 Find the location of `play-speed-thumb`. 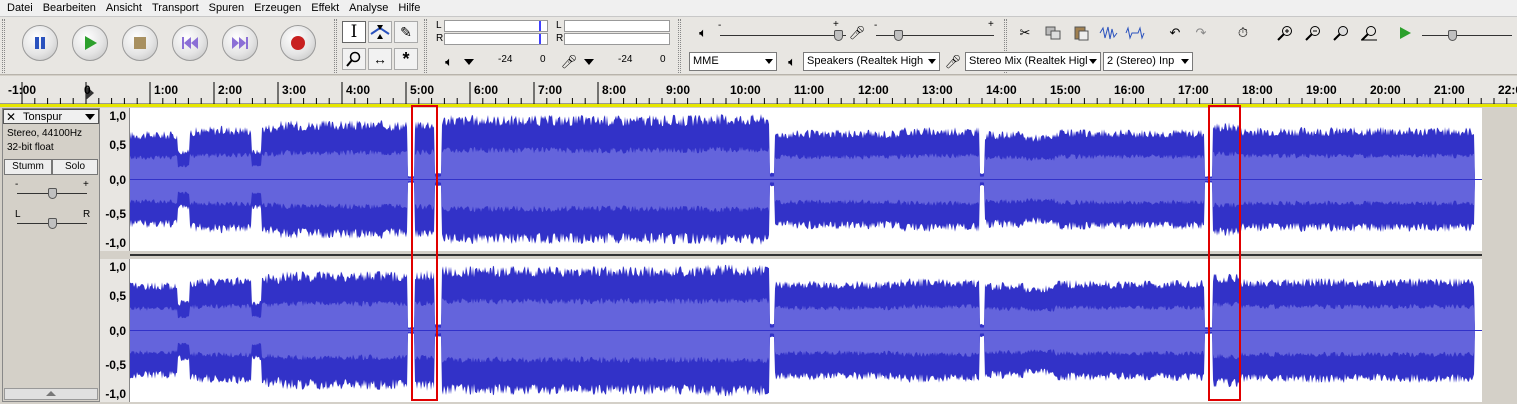

play-speed-thumb is located at coordinates (1452, 35).